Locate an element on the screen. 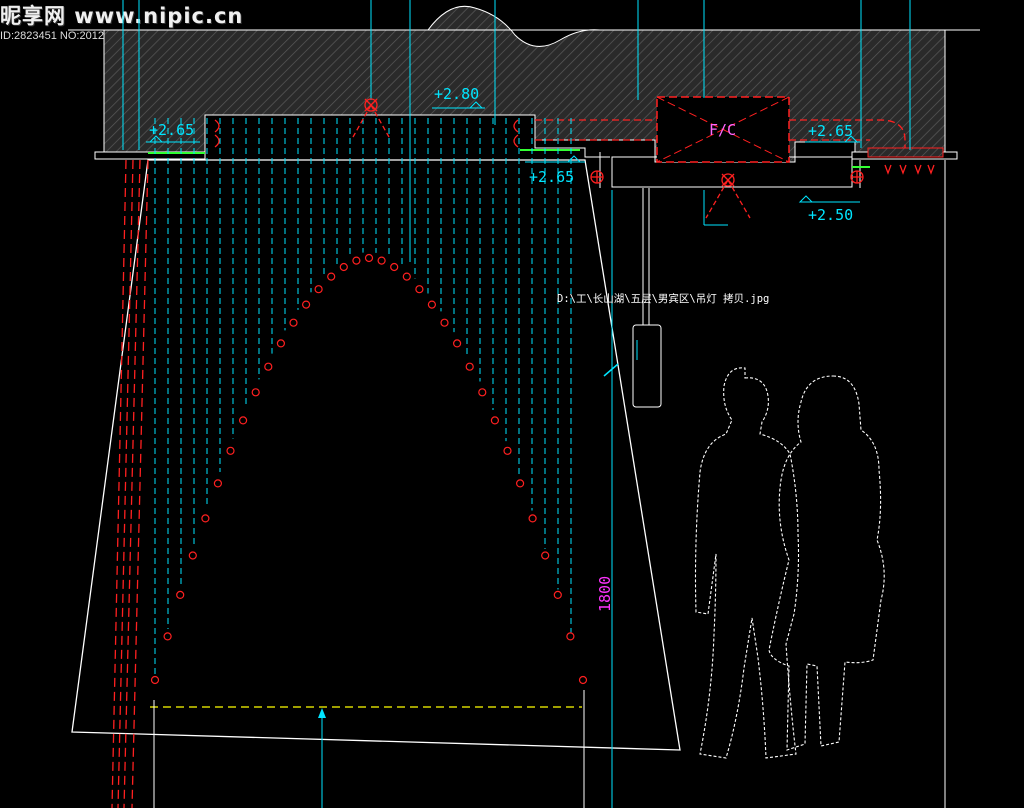 Image resolution: width=1024 pixels, height=808 pixels. dimension-arrow is located at coordinates (322, 713).